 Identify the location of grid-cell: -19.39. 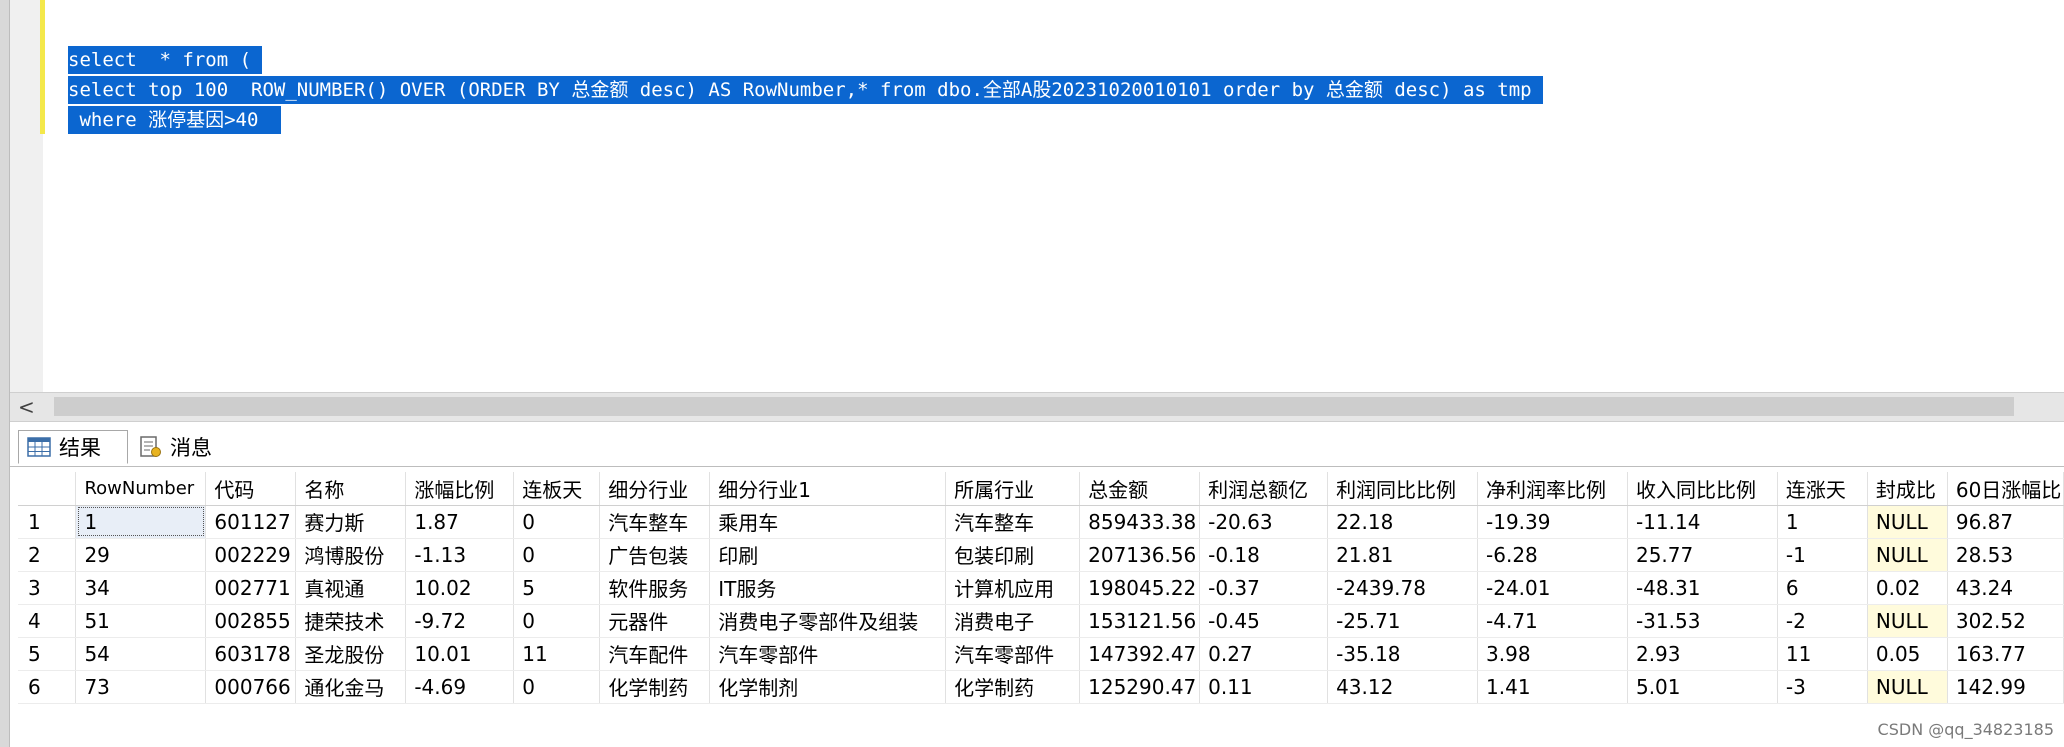
(1552, 522).